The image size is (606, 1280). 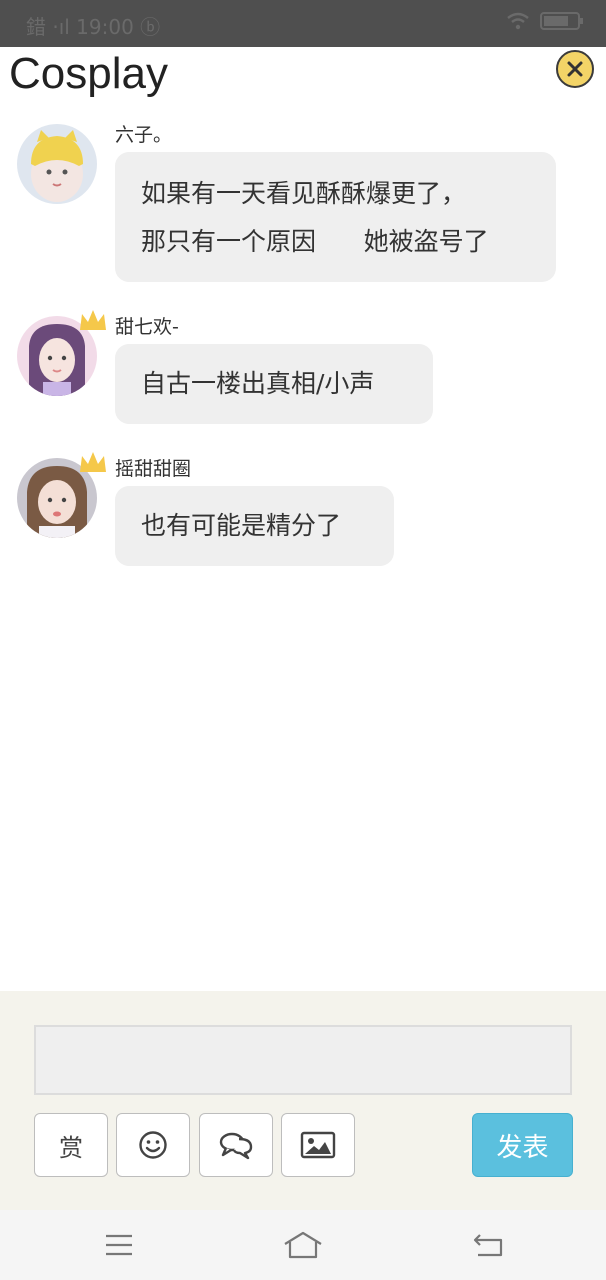 What do you see at coordinates (518, 21) in the screenshot?
I see `wifi-icon` at bounding box center [518, 21].